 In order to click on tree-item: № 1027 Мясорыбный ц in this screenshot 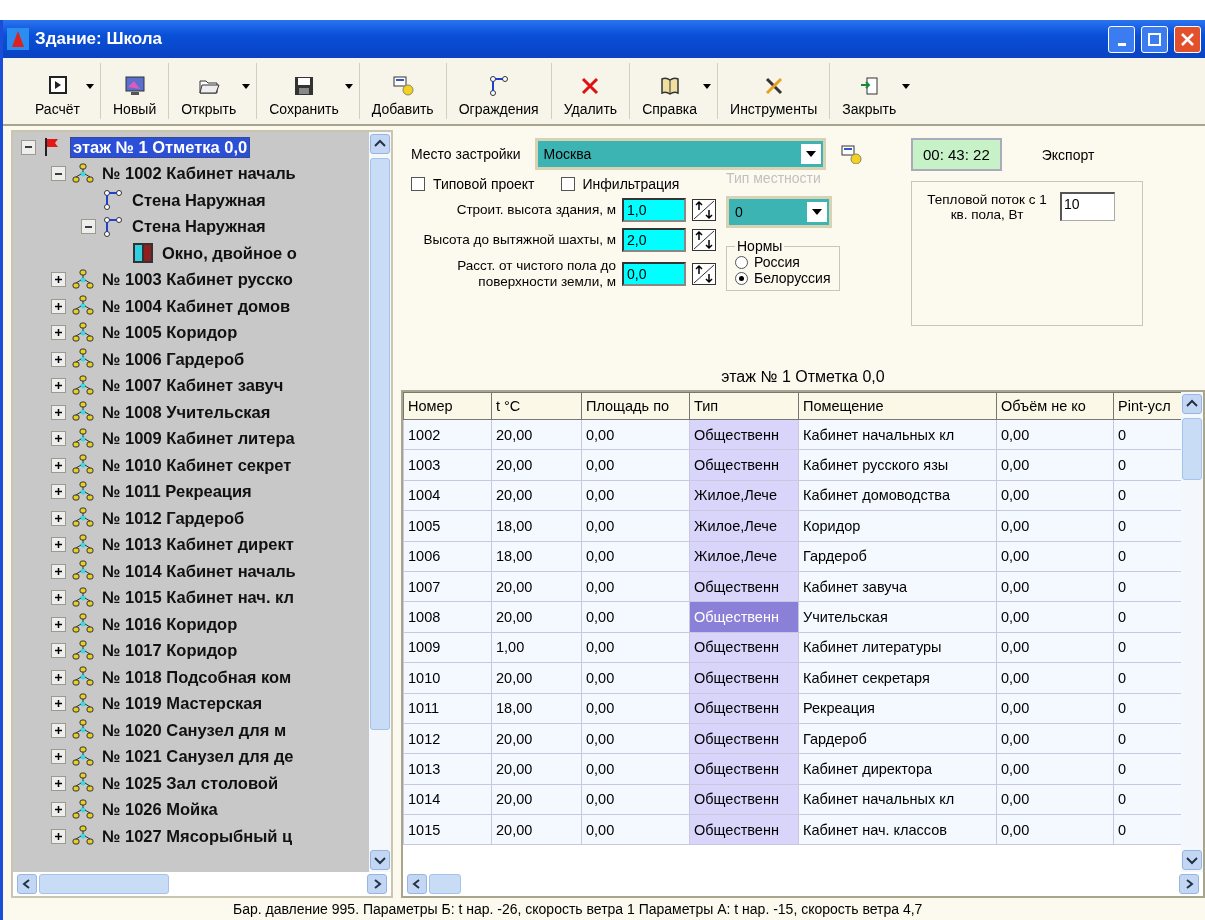, I will do `click(197, 836)`.